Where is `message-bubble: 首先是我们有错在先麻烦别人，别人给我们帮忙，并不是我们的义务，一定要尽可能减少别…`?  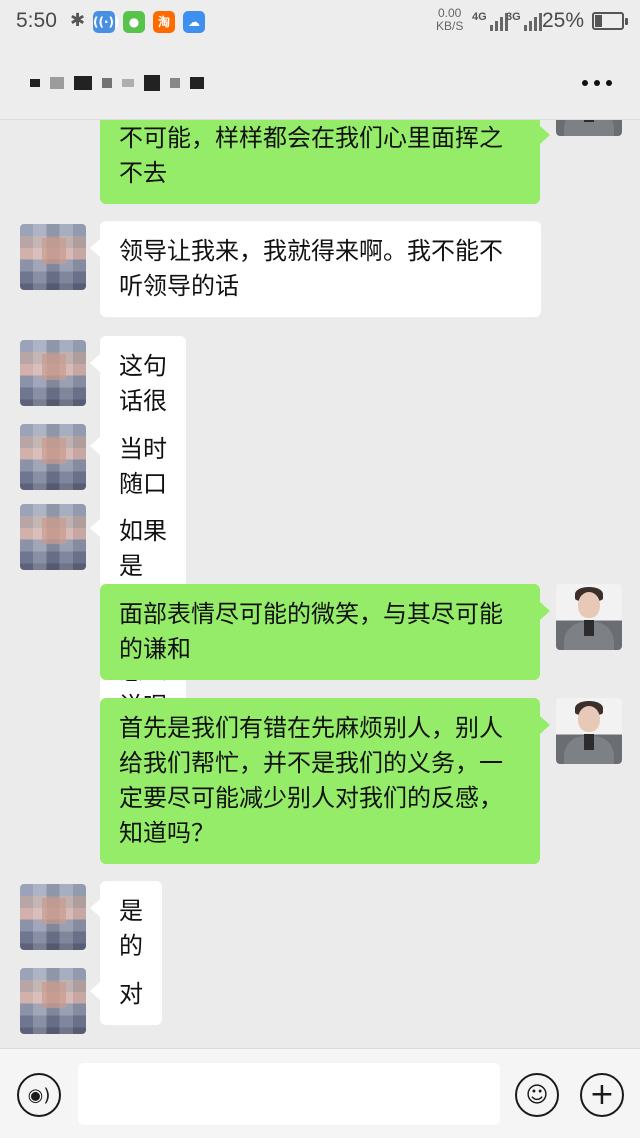
message-bubble: 首先是我们有错在先麻烦别人，别人给我们帮忙，并不是我们的义务，一定要尽可能减少别… is located at coordinates (325, 781).